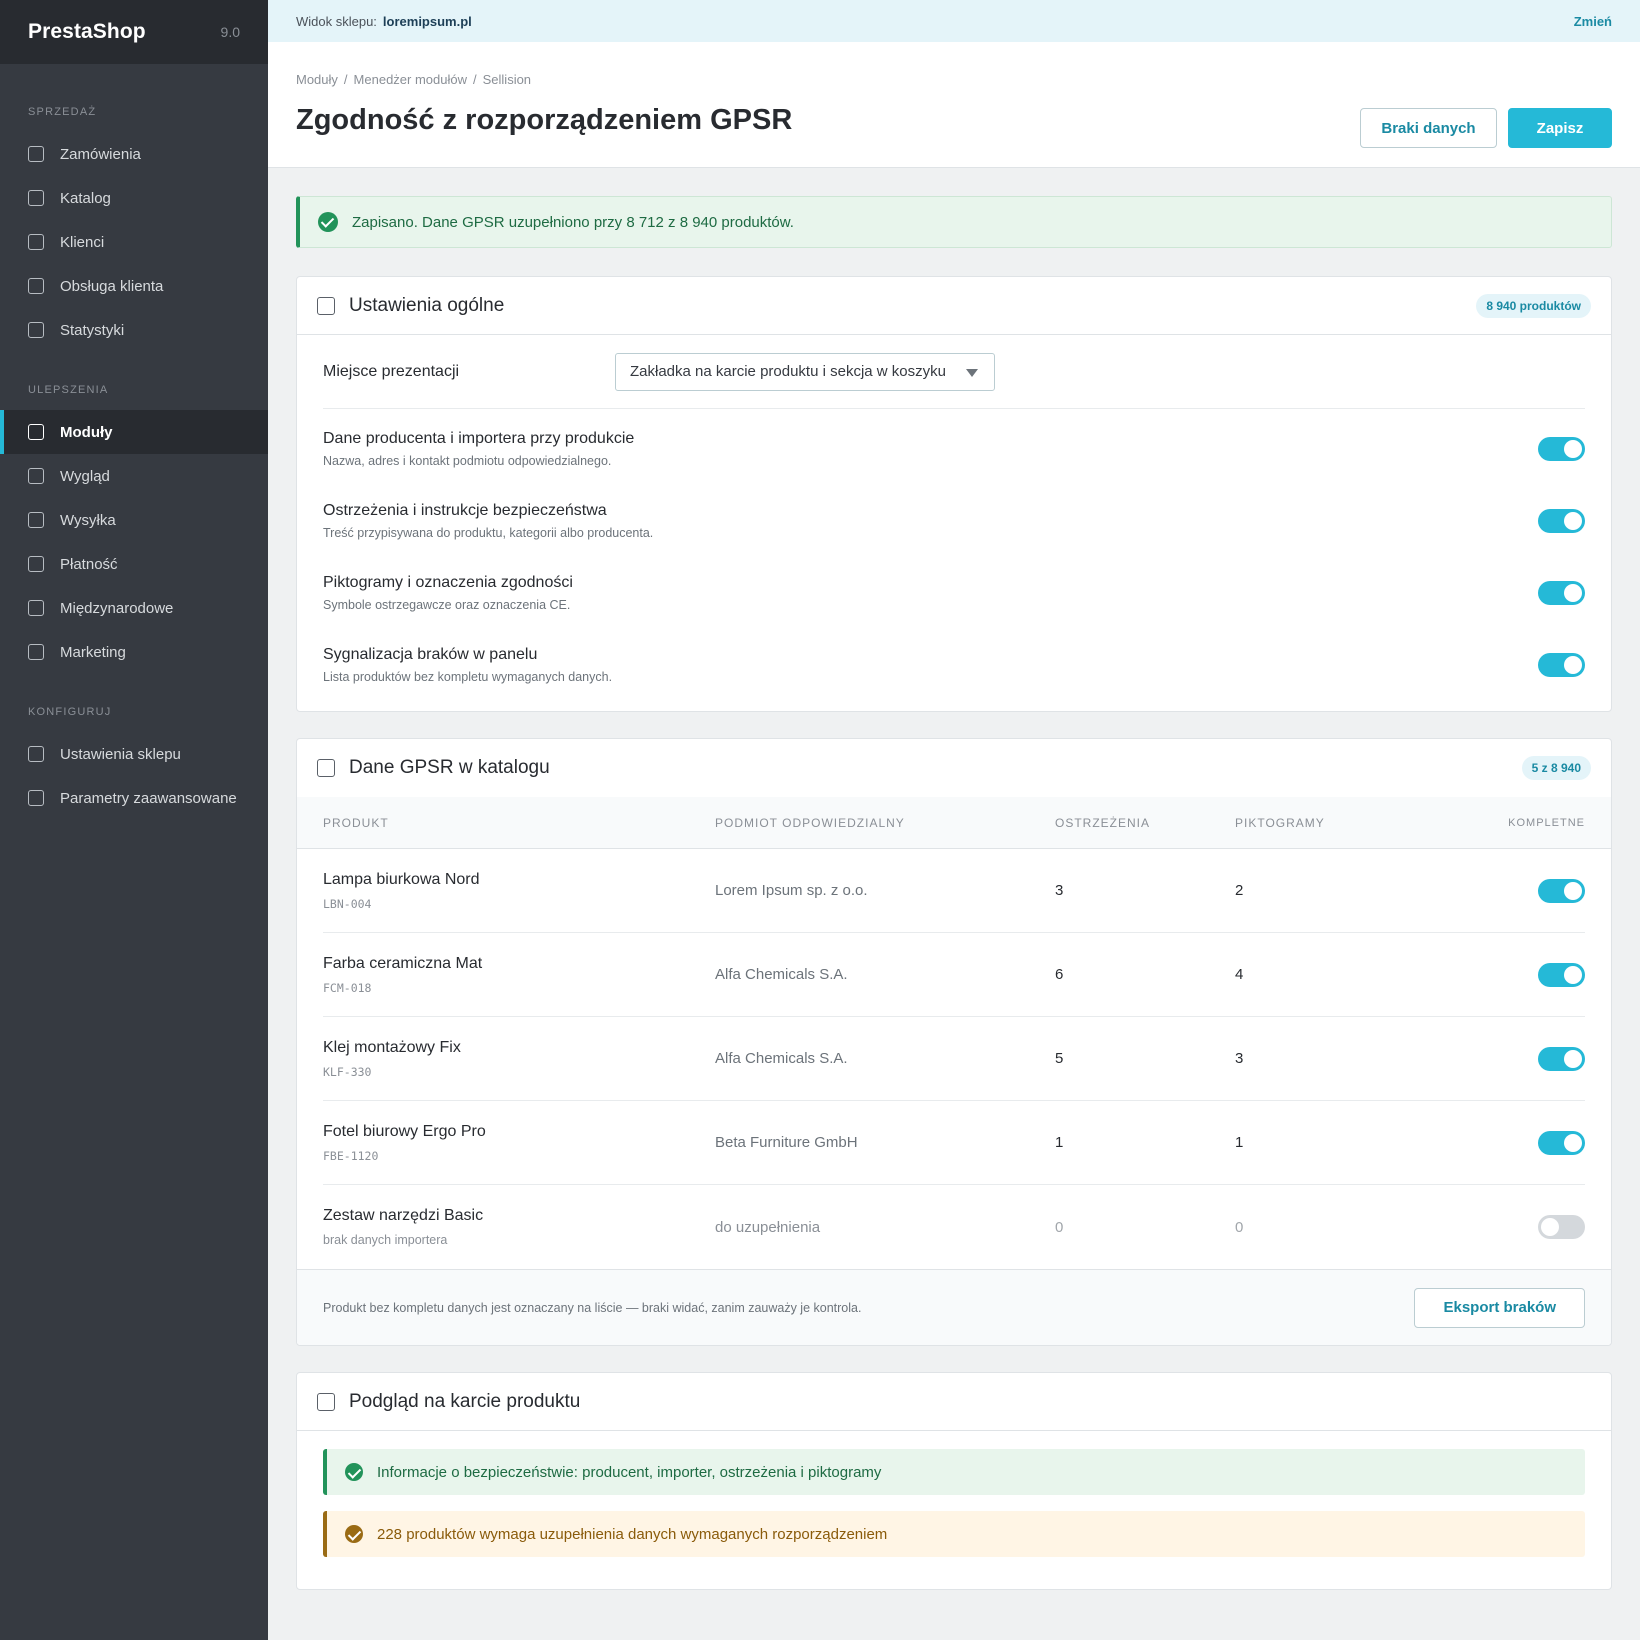  What do you see at coordinates (134, 286) in the screenshot?
I see `sidebar-item-customer-service: Obsługa klienta` at bounding box center [134, 286].